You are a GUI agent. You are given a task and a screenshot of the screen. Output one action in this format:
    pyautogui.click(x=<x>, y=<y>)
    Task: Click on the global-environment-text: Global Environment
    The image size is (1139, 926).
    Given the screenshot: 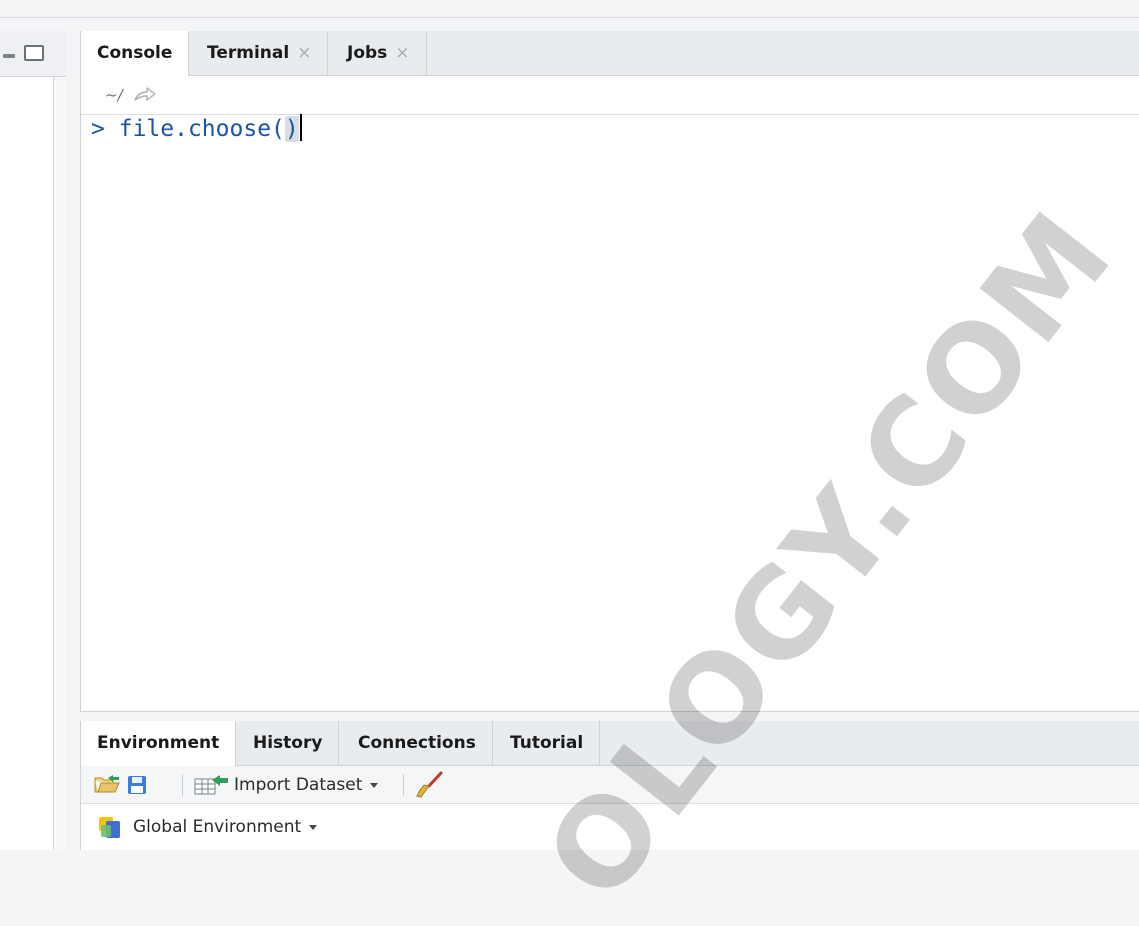 What is the action you would take?
    pyautogui.click(x=217, y=827)
    